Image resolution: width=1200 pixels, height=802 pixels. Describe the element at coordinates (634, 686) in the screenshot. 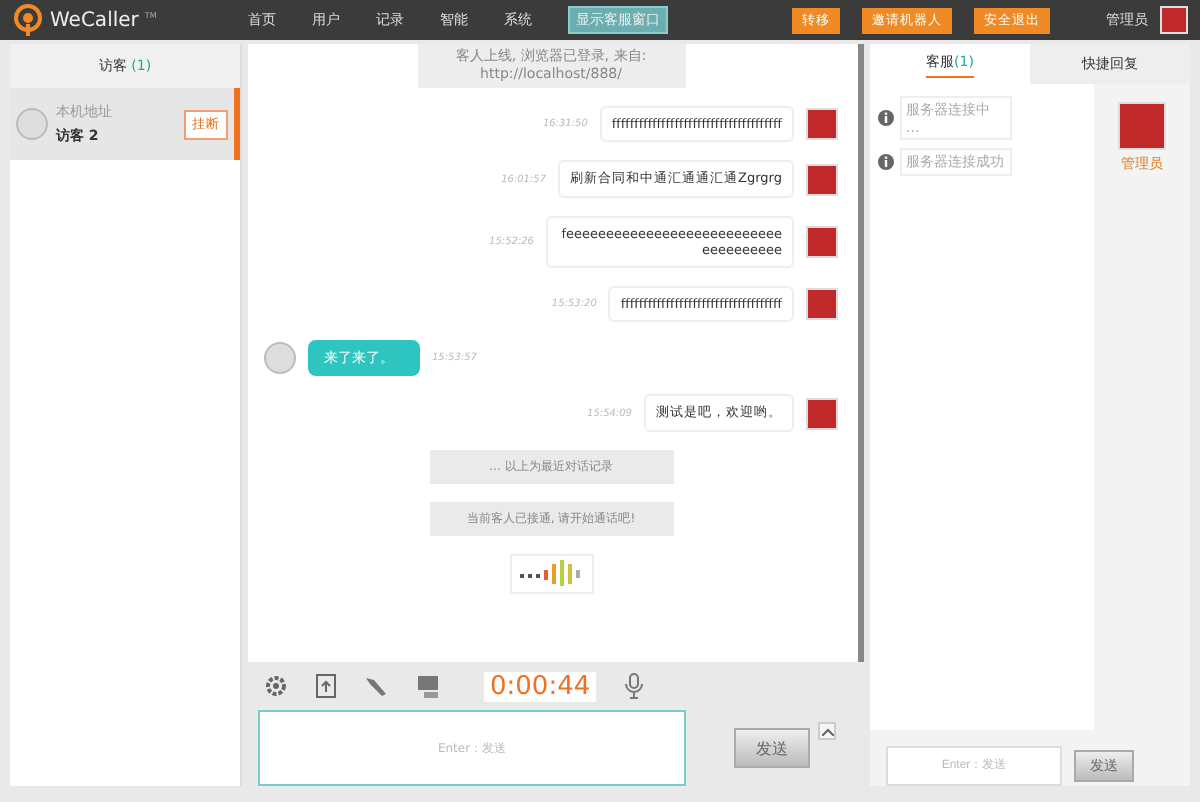

I see `microphone-icon` at that location.